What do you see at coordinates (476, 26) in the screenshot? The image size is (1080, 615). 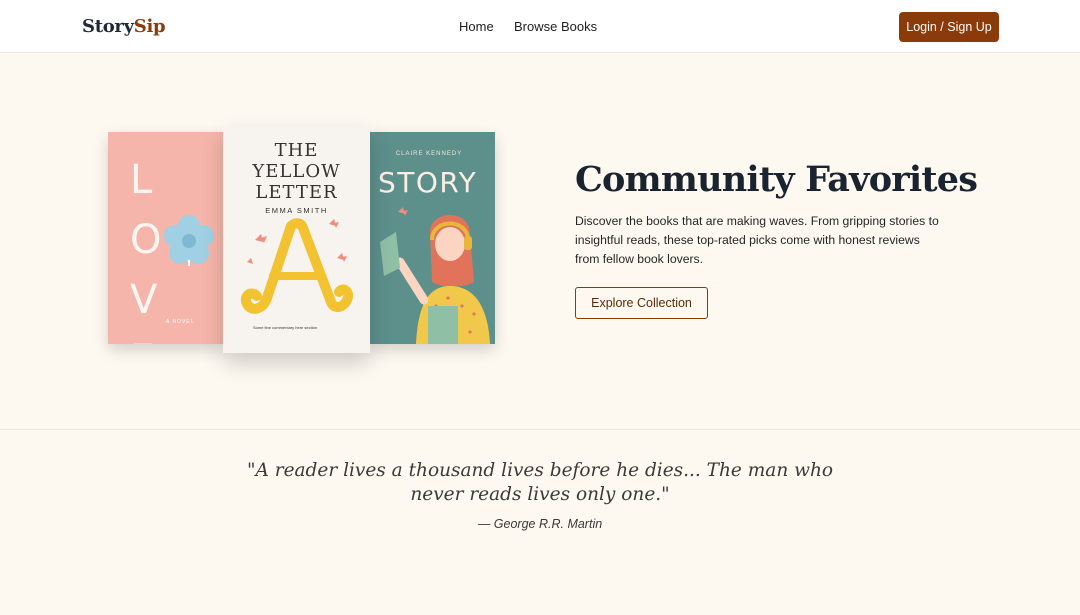 I see `nav-home: Home` at bounding box center [476, 26].